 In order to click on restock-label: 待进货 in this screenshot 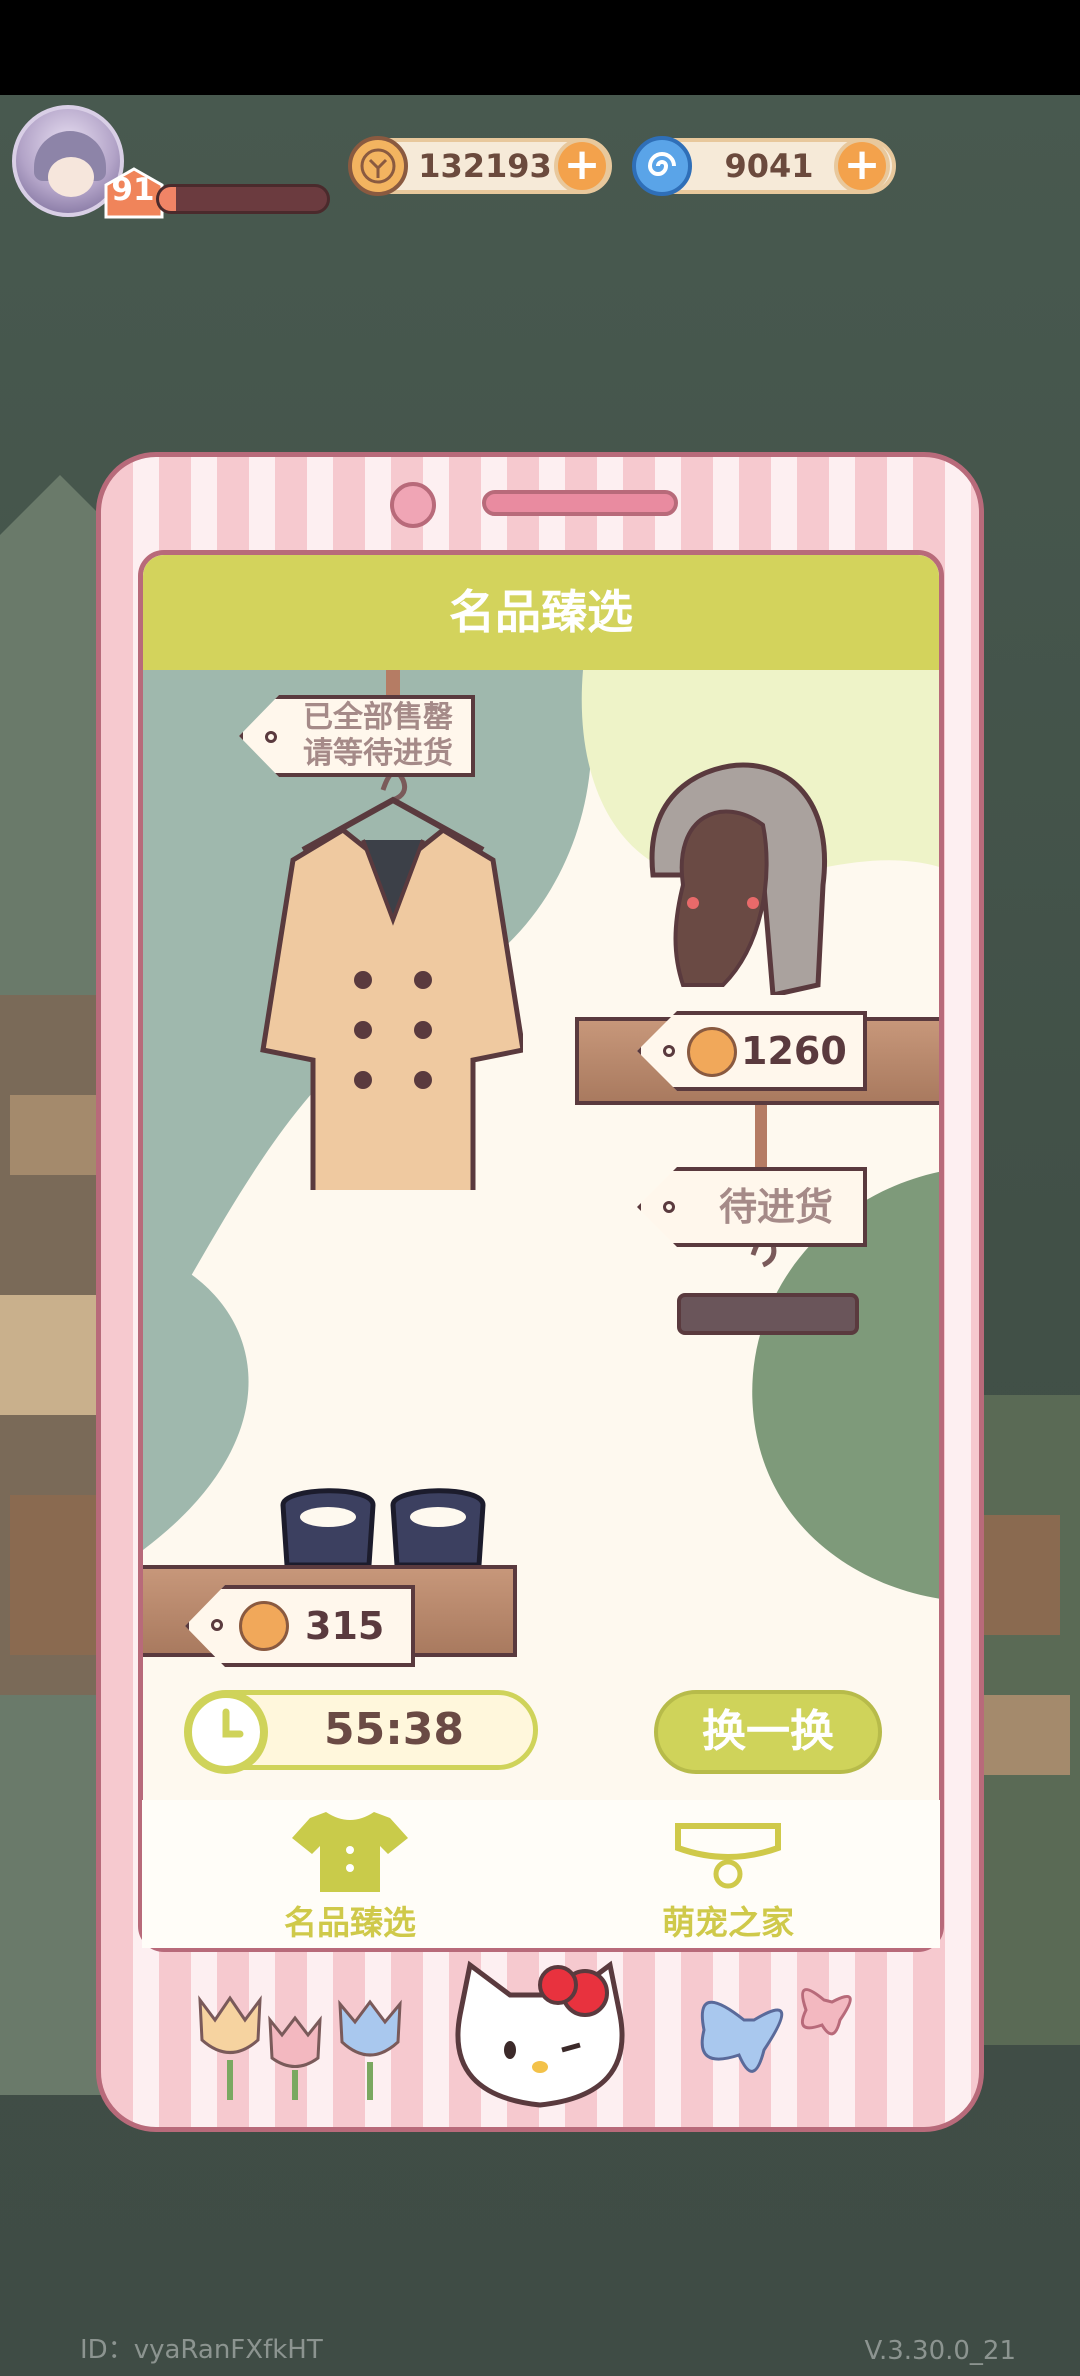, I will do `click(775, 1207)`.